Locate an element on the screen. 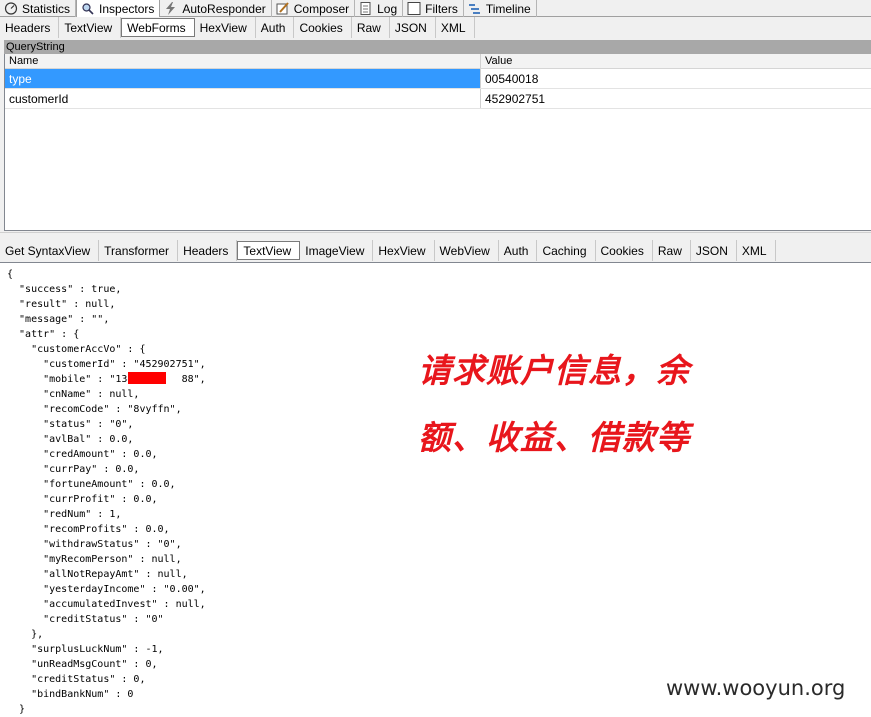 The image size is (871, 717). code-line: "creditStatus" : 0, is located at coordinates (76, 679).